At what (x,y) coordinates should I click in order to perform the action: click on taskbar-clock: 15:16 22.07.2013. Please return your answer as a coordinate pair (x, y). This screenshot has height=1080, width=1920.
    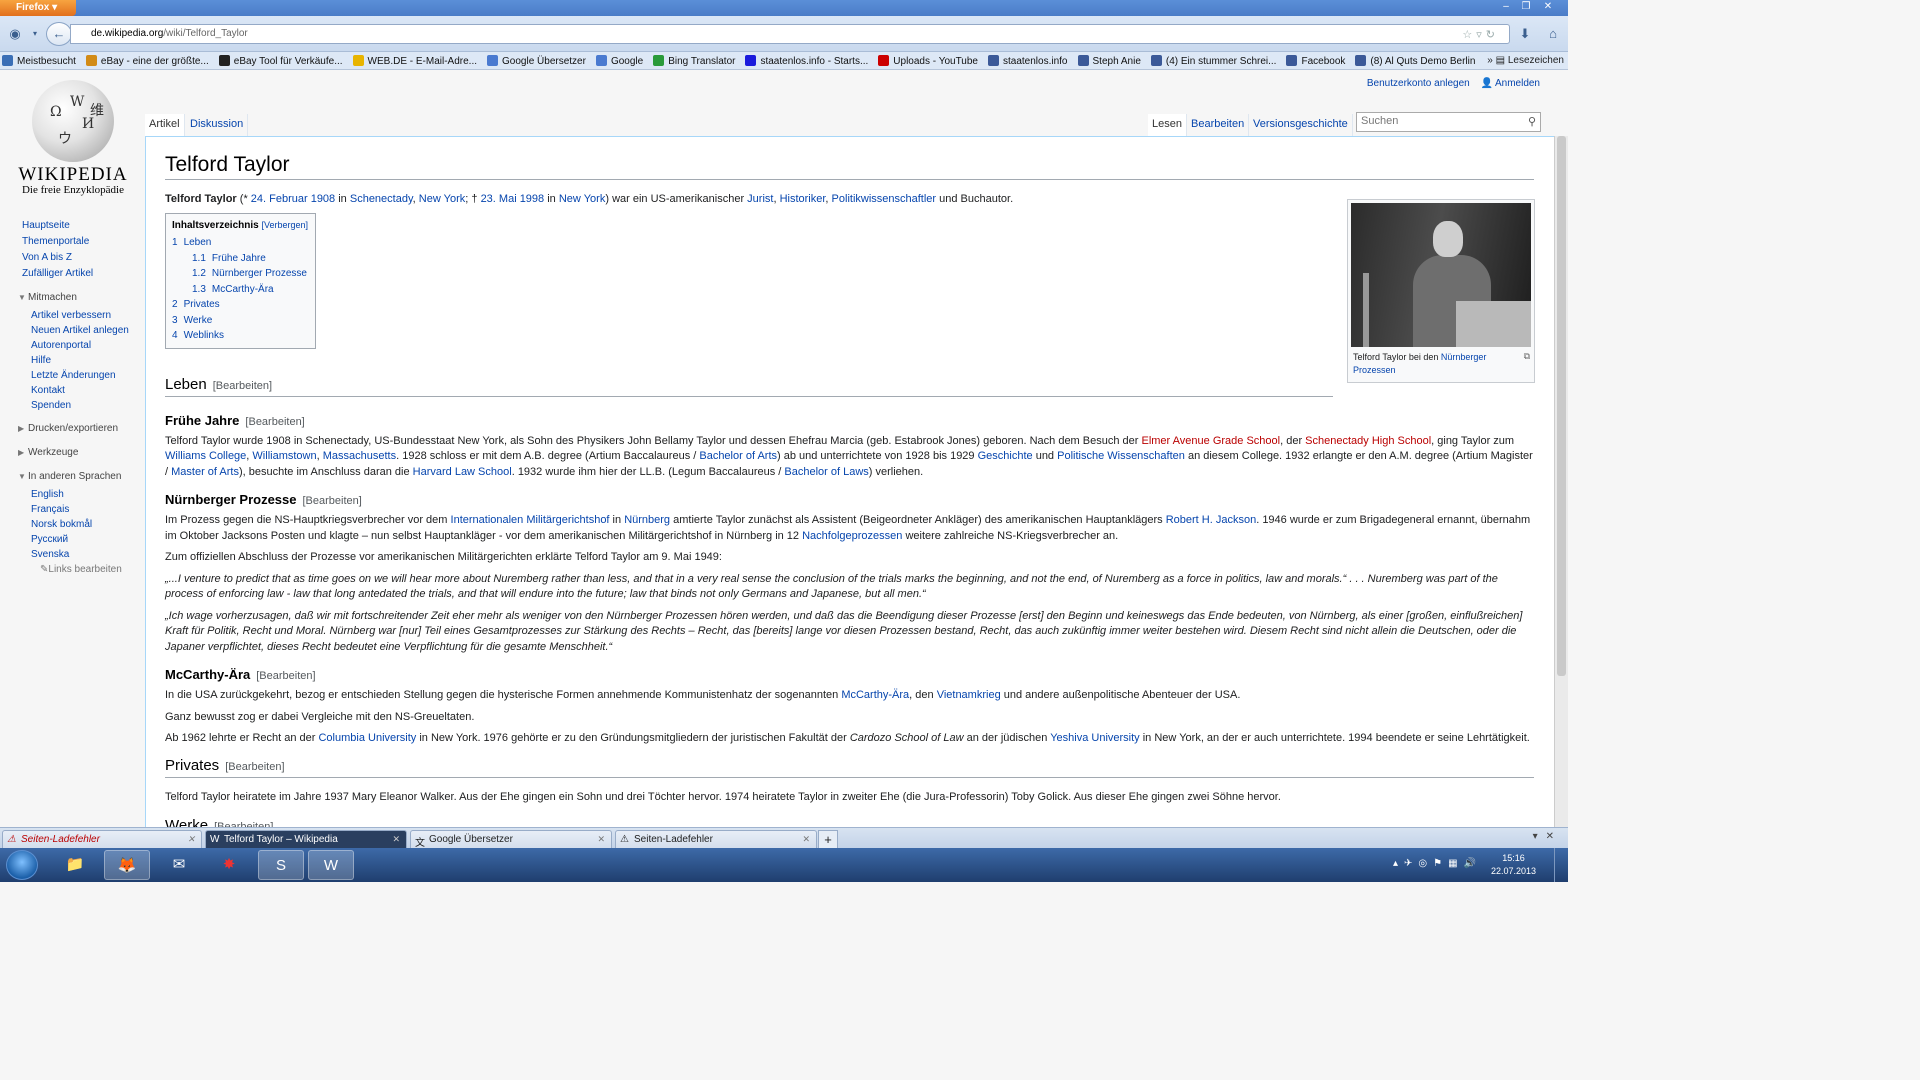
    Looking at the image, I should click on (1513, 865).